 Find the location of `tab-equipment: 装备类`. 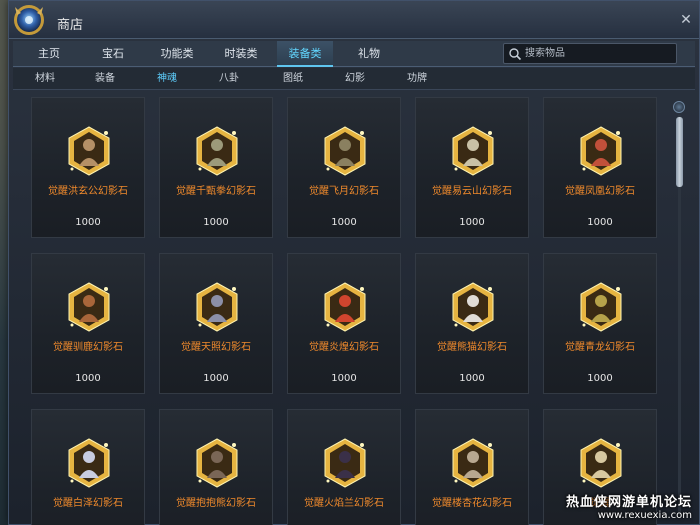

tab-equipment: 装备类 is located at coordinates (305, 54).